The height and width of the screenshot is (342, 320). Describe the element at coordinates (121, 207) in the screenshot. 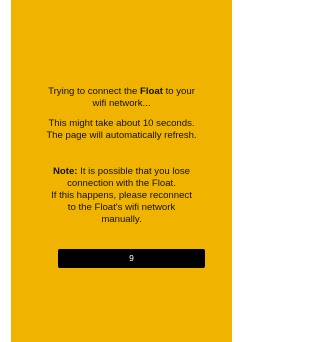

I see `note-line4: to the Float's wifi network` at that location.